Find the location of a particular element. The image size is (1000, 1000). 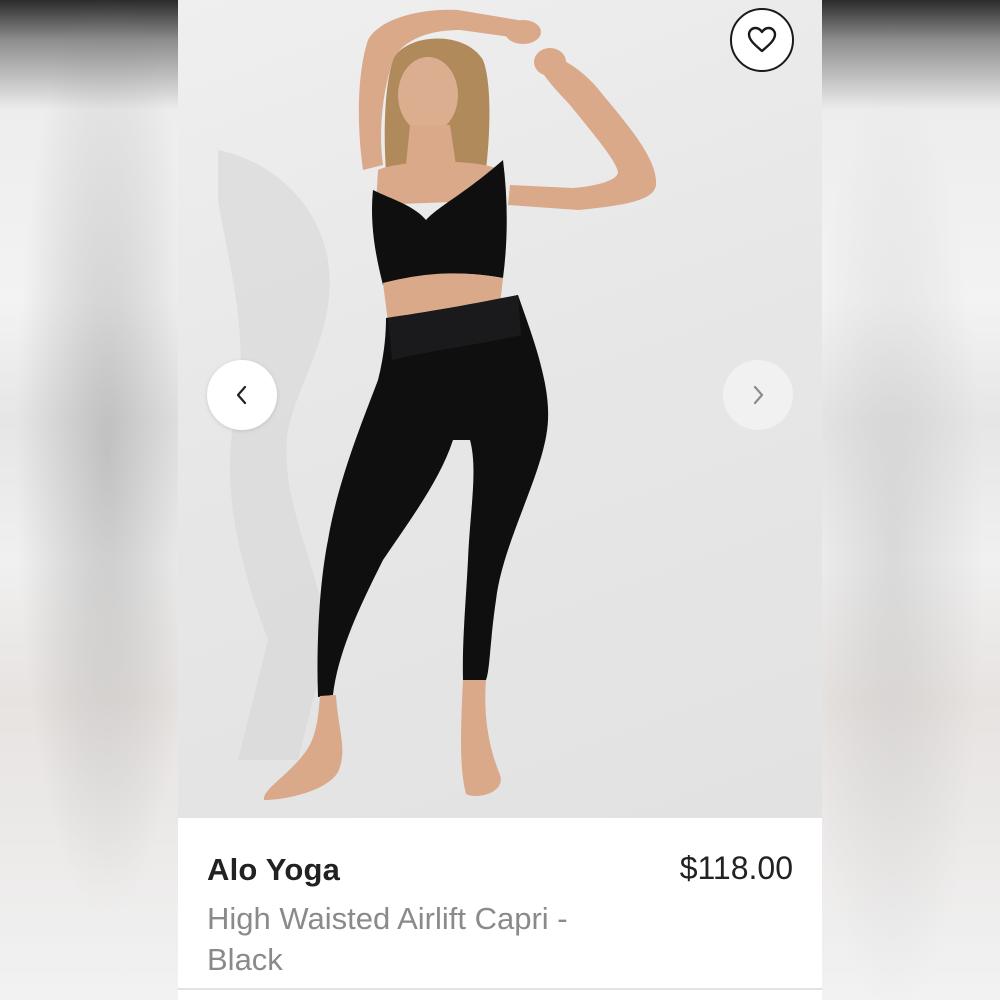

heart-outline-icon is located at coordinates (762, 39).